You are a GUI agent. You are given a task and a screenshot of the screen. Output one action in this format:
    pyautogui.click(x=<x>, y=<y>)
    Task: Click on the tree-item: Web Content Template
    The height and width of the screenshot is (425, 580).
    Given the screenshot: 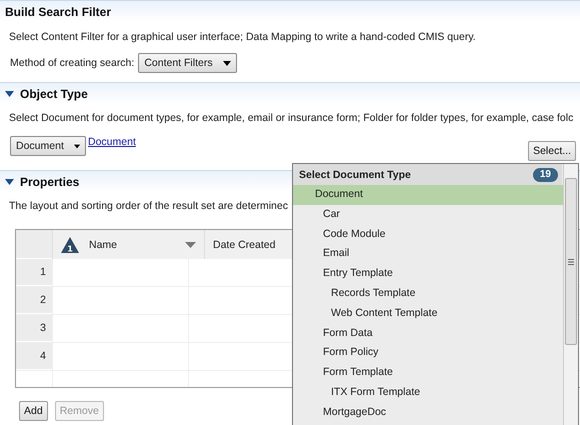 What is the action you would take?
    pyautogui.click(x=428, y=314)
    